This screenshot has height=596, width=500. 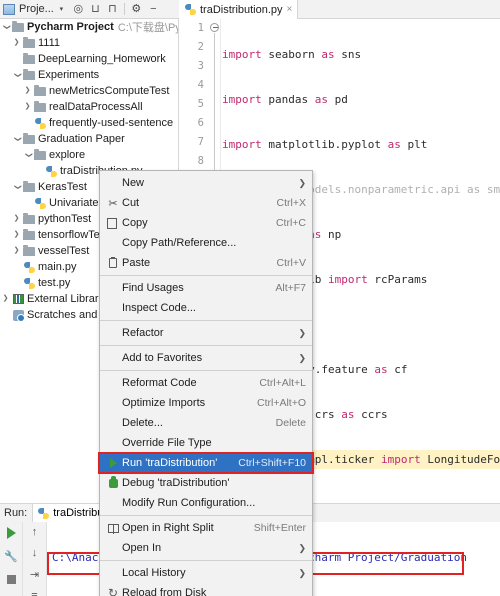 What do you see at coordinates (206, 589) in the screenshot?
I see `menu-item: Reload from Disk` at bounding box center [206, 589].